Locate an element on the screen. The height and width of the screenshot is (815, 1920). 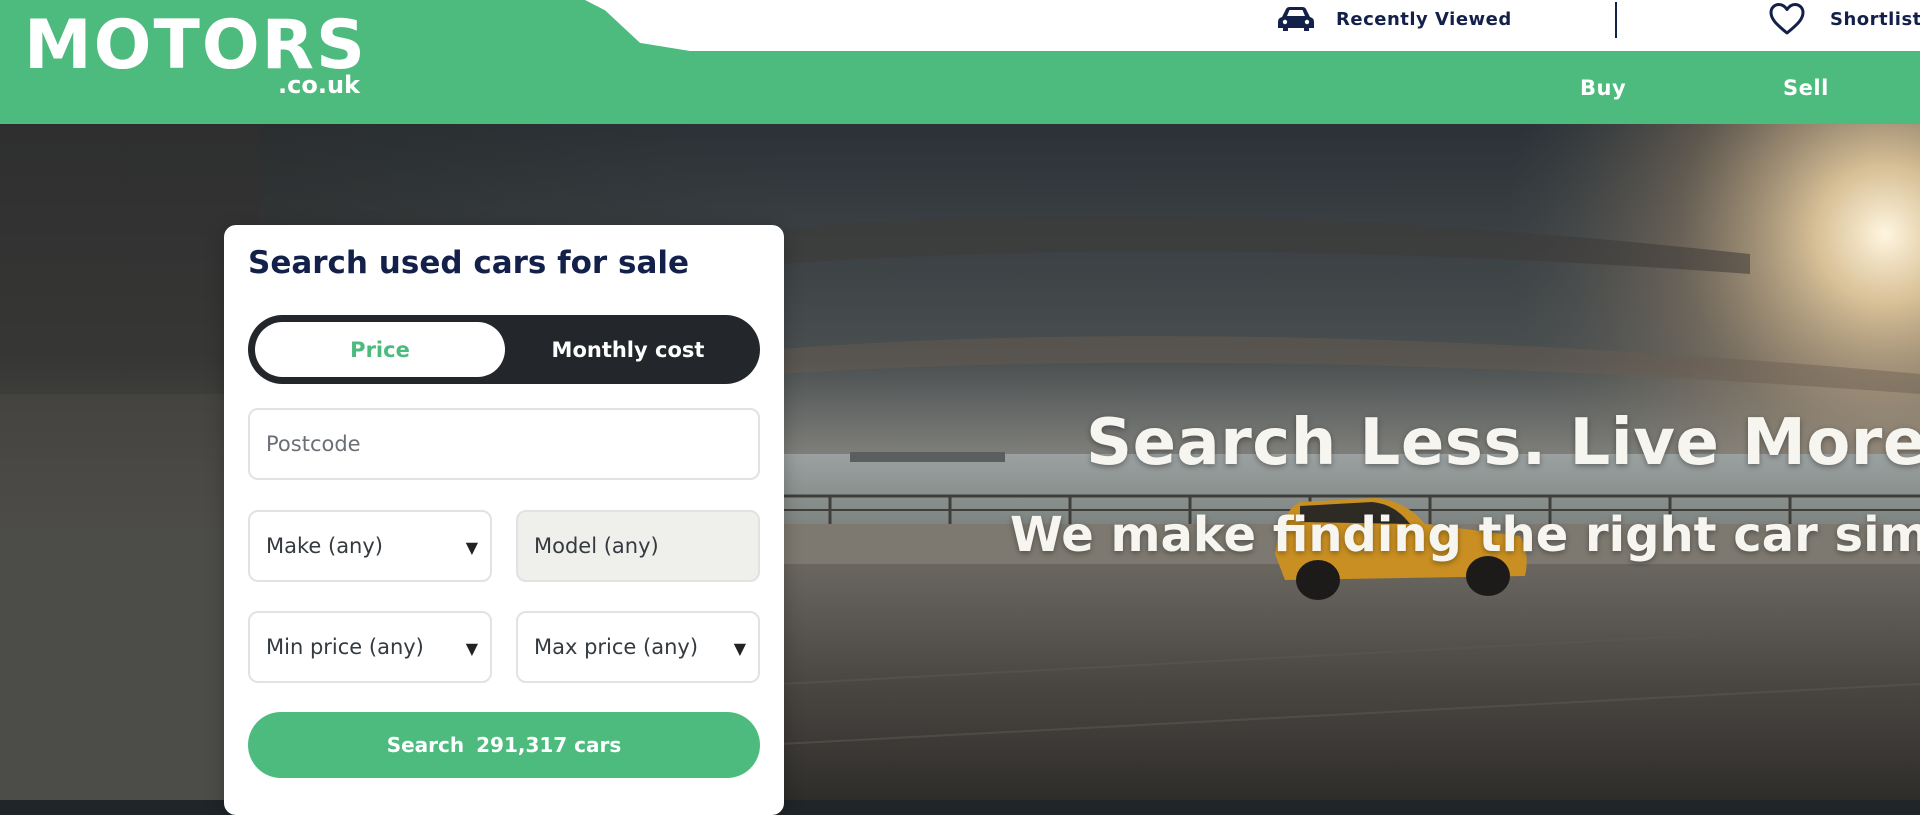
car-icon is located at coordinates (1296, 19).